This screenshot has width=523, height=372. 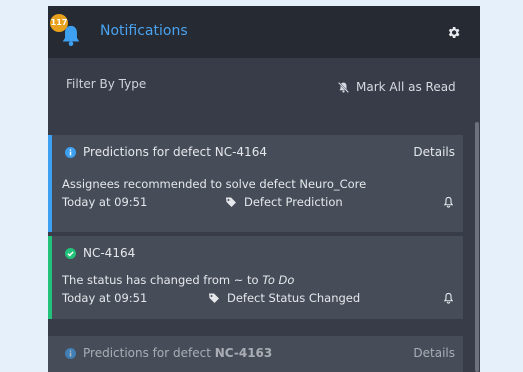 I want to click on type-label: Defect Status Changed, so click(x=294, y=298).